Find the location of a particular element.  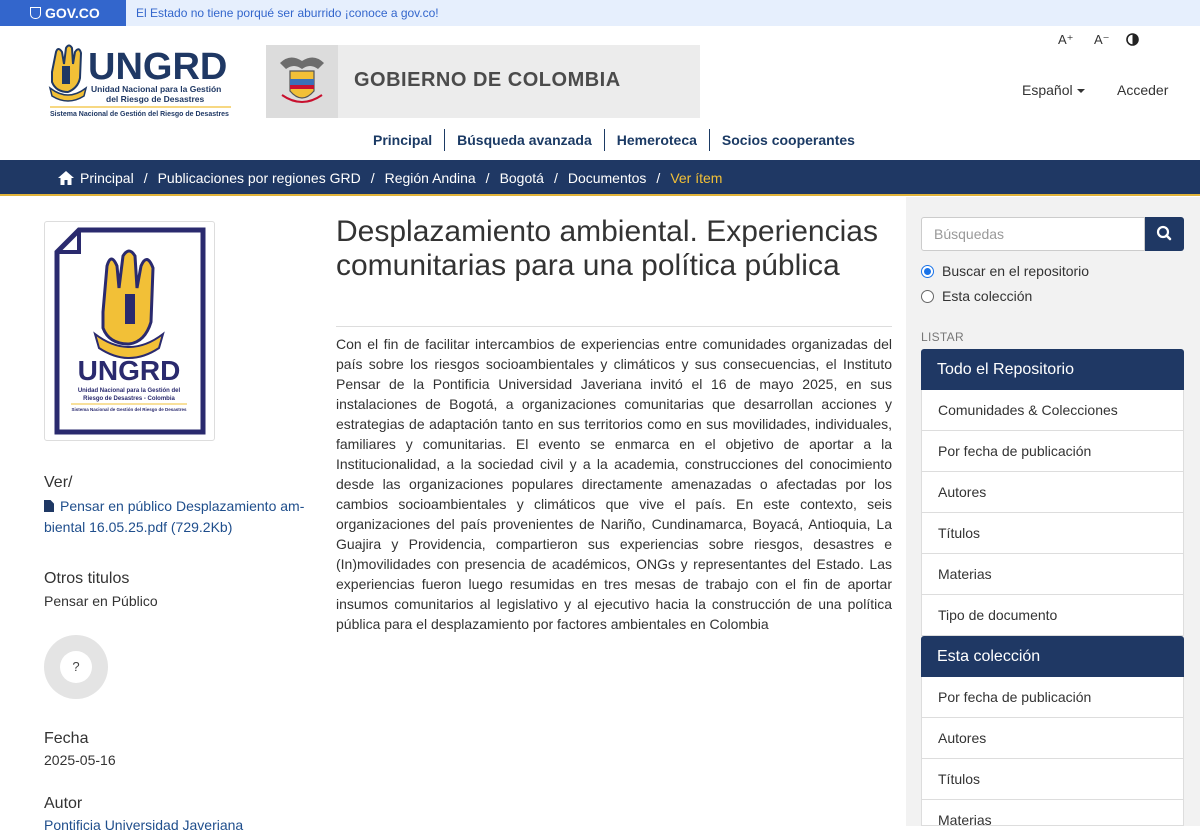

radio-unselected-icon is located at coordinates (927, 296).